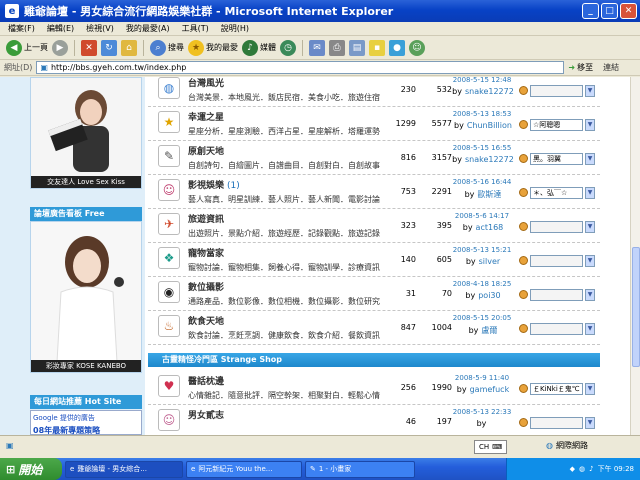  I want to click on menu-edit: 編輯(E), so click(60, 28).